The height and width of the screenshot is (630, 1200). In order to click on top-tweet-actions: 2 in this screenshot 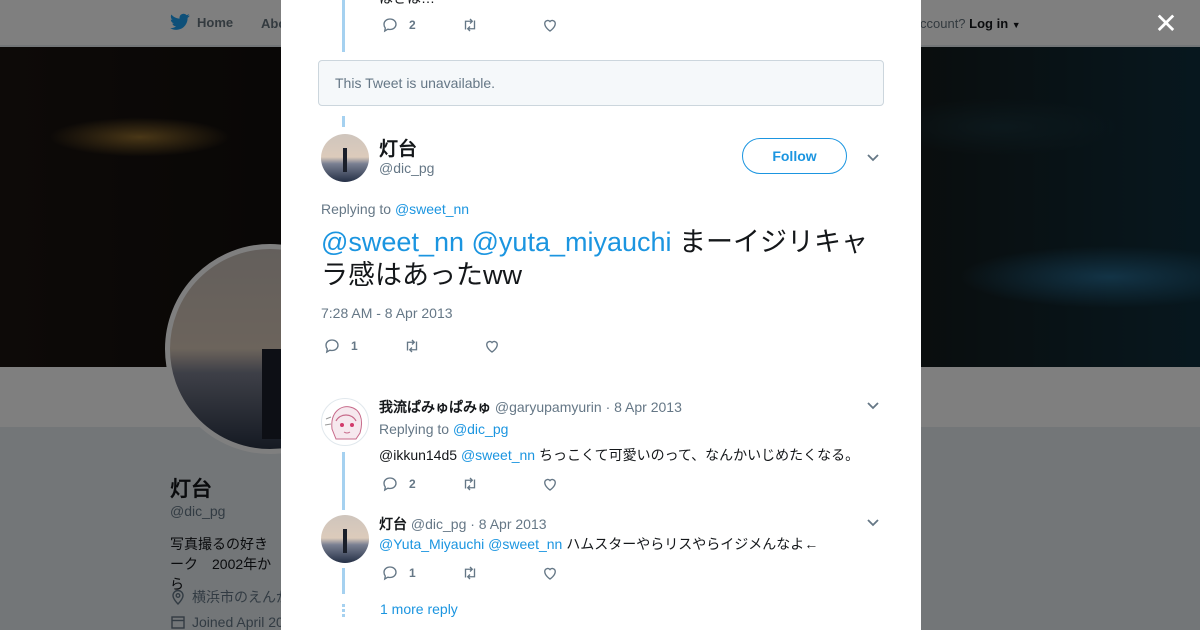, I will do `click(501, 25)`.